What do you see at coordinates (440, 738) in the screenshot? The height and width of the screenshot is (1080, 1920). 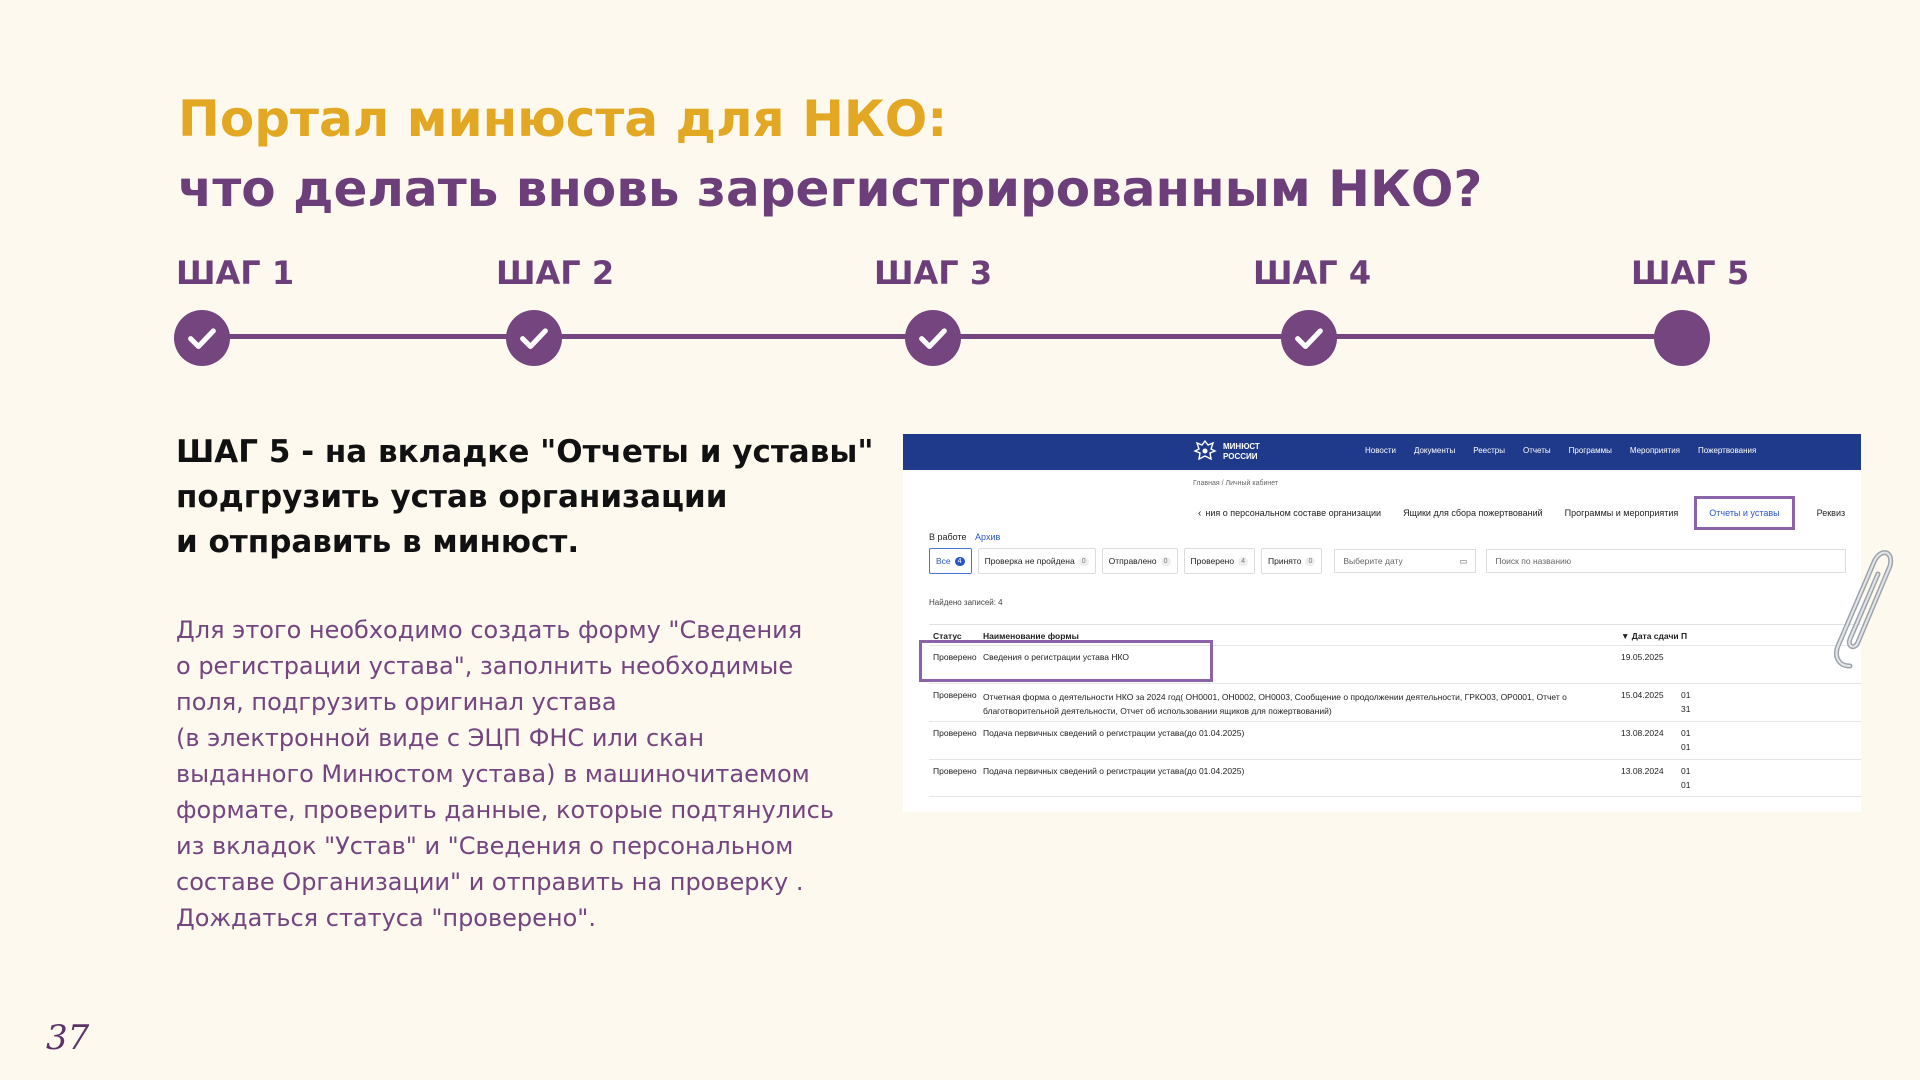 I see `description-line: (в электронной виде с ЭЦП ФНС или скан` at bounding box center [440, 738].